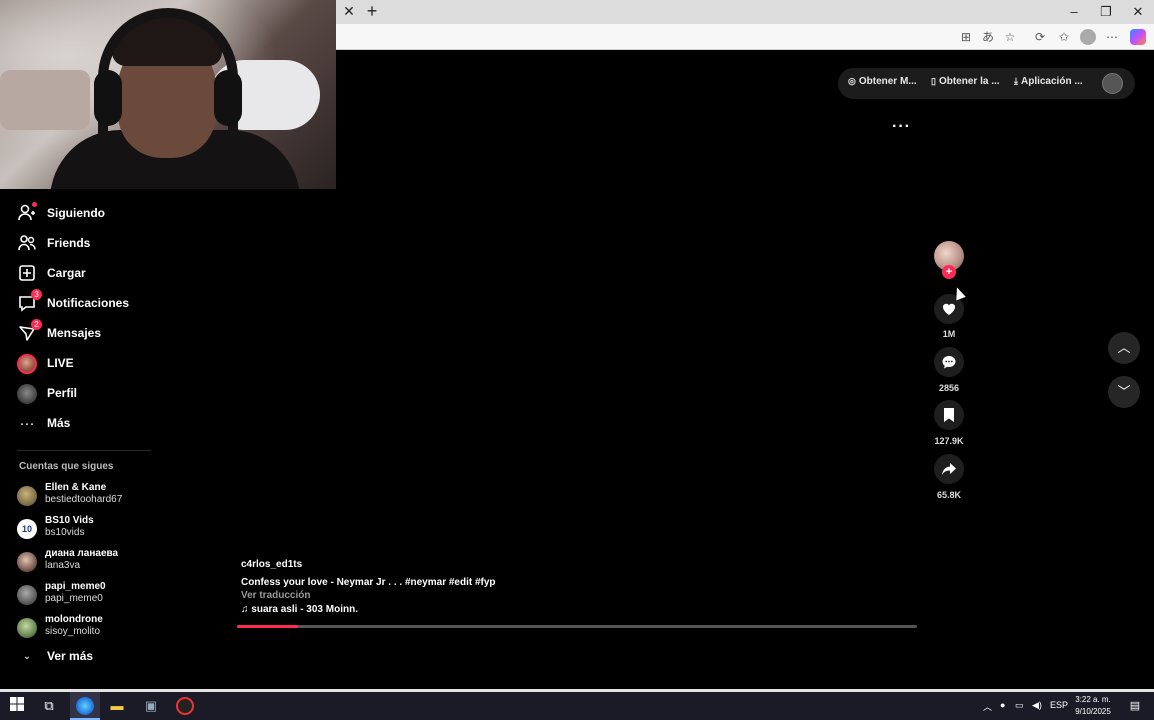 This screenshot has height=720, width=1154. What do you see at coordinates (76, 213) in the screenshot?
I see `sidebar-item-label: Siguiendo` at bounding box center [76, 213].